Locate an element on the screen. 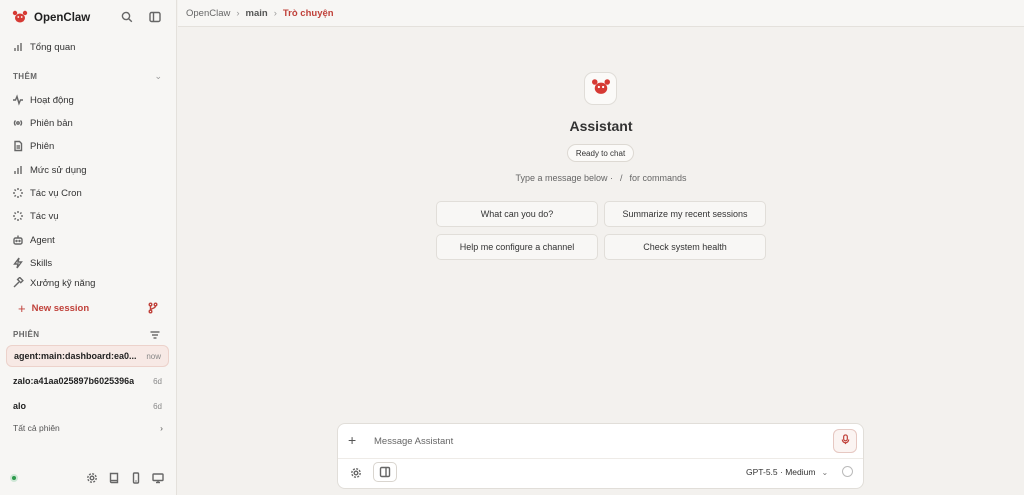 The image size is (1024, 495). sidebar-item-cron-tasks: Tác vụ Cron is located at coordinates (89, 193).